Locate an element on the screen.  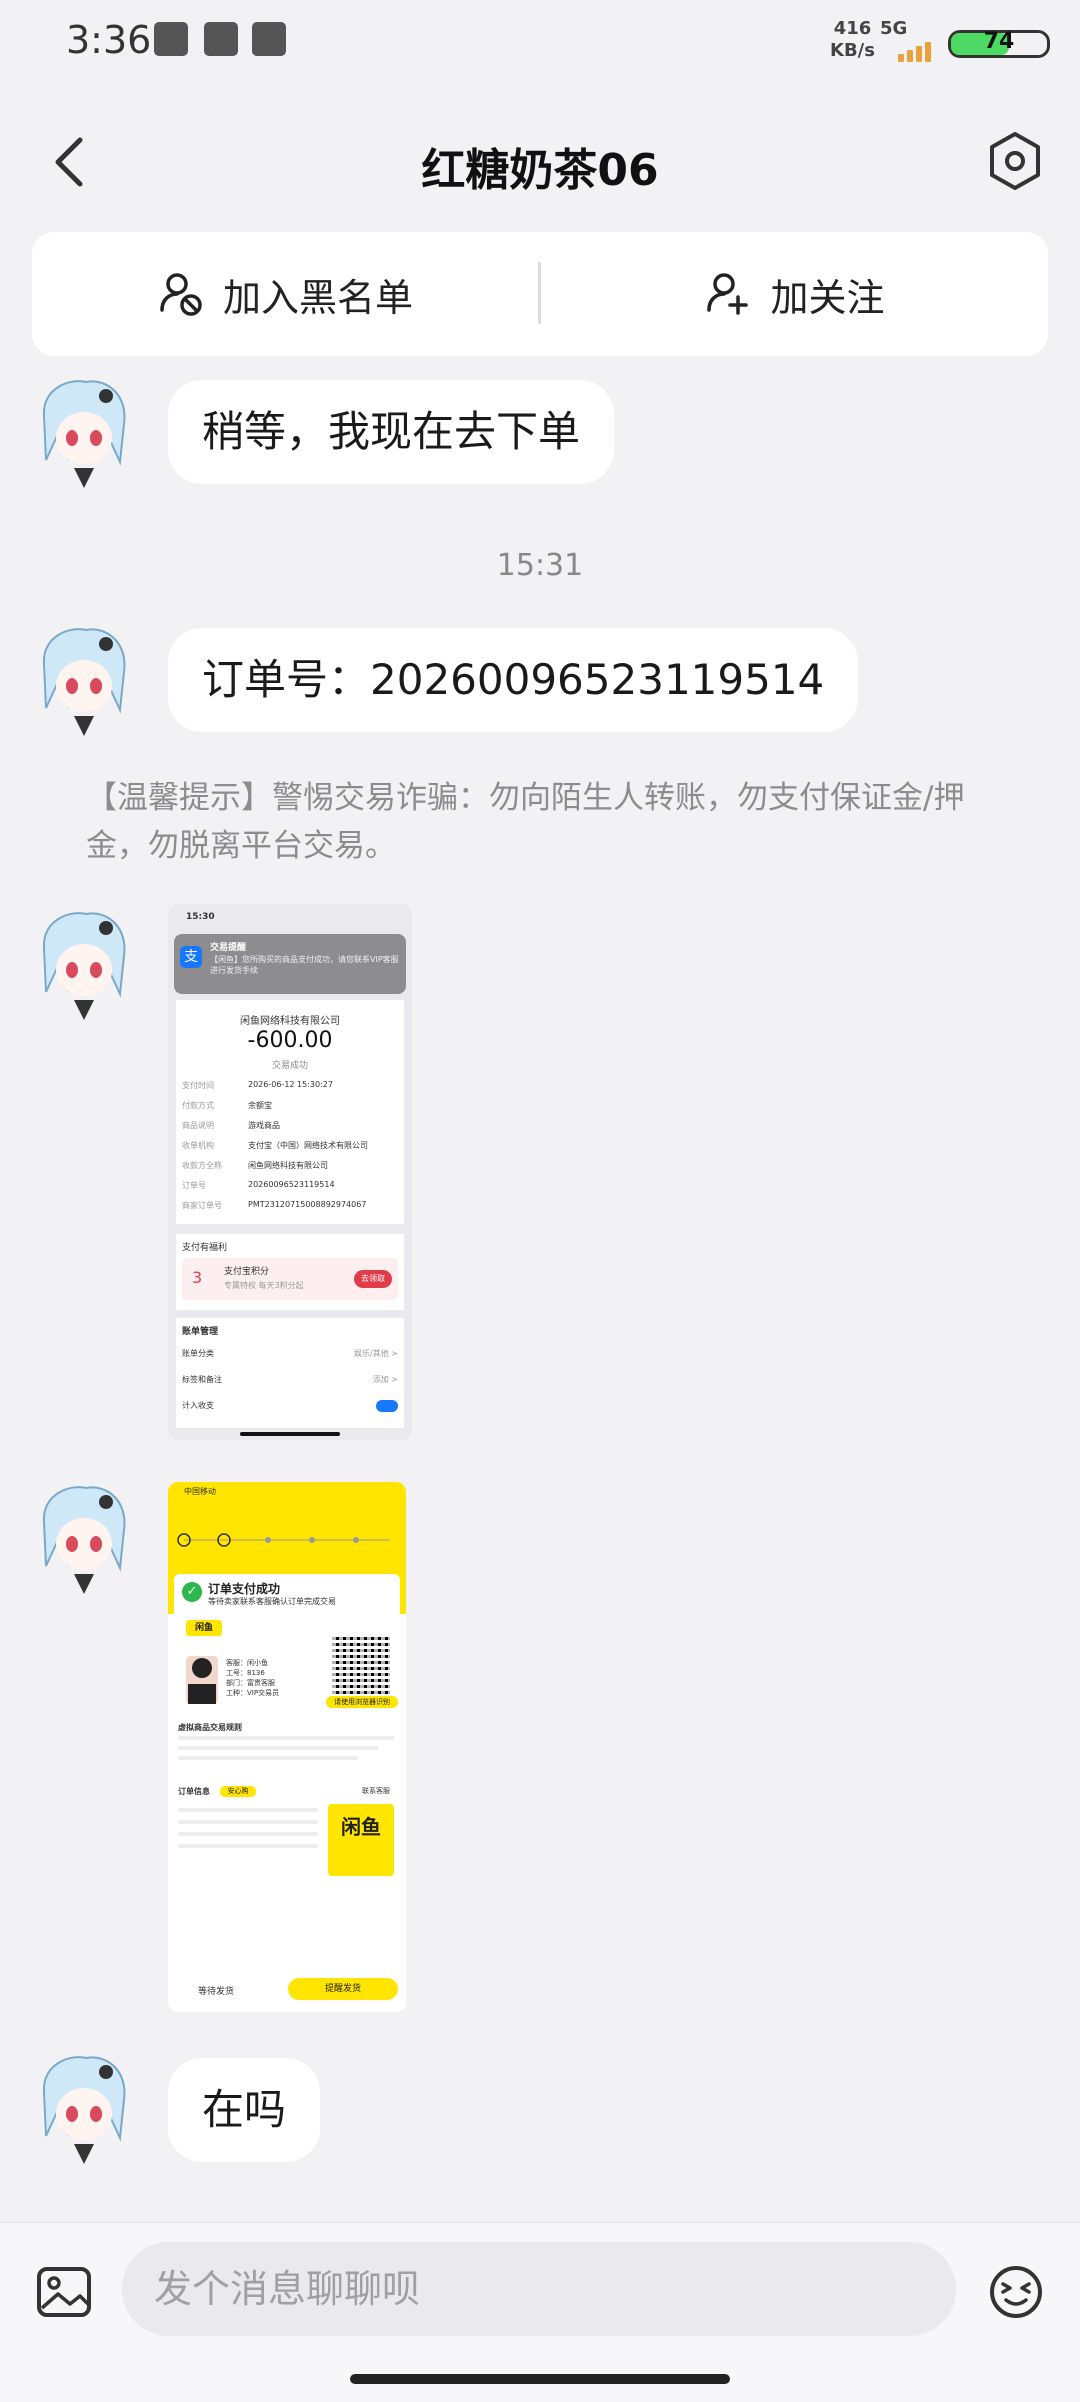
block-label: 加入黑名单 is located at coordinates (317, 297).